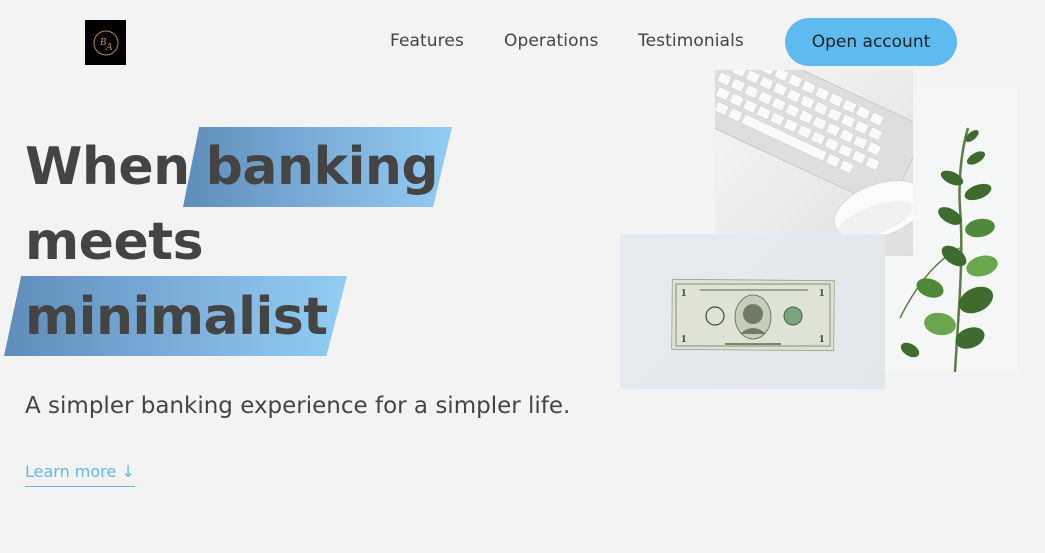 This screenshot has height=553, width=1045. I want to click on headline-line-2: meets, so click(114, 242).